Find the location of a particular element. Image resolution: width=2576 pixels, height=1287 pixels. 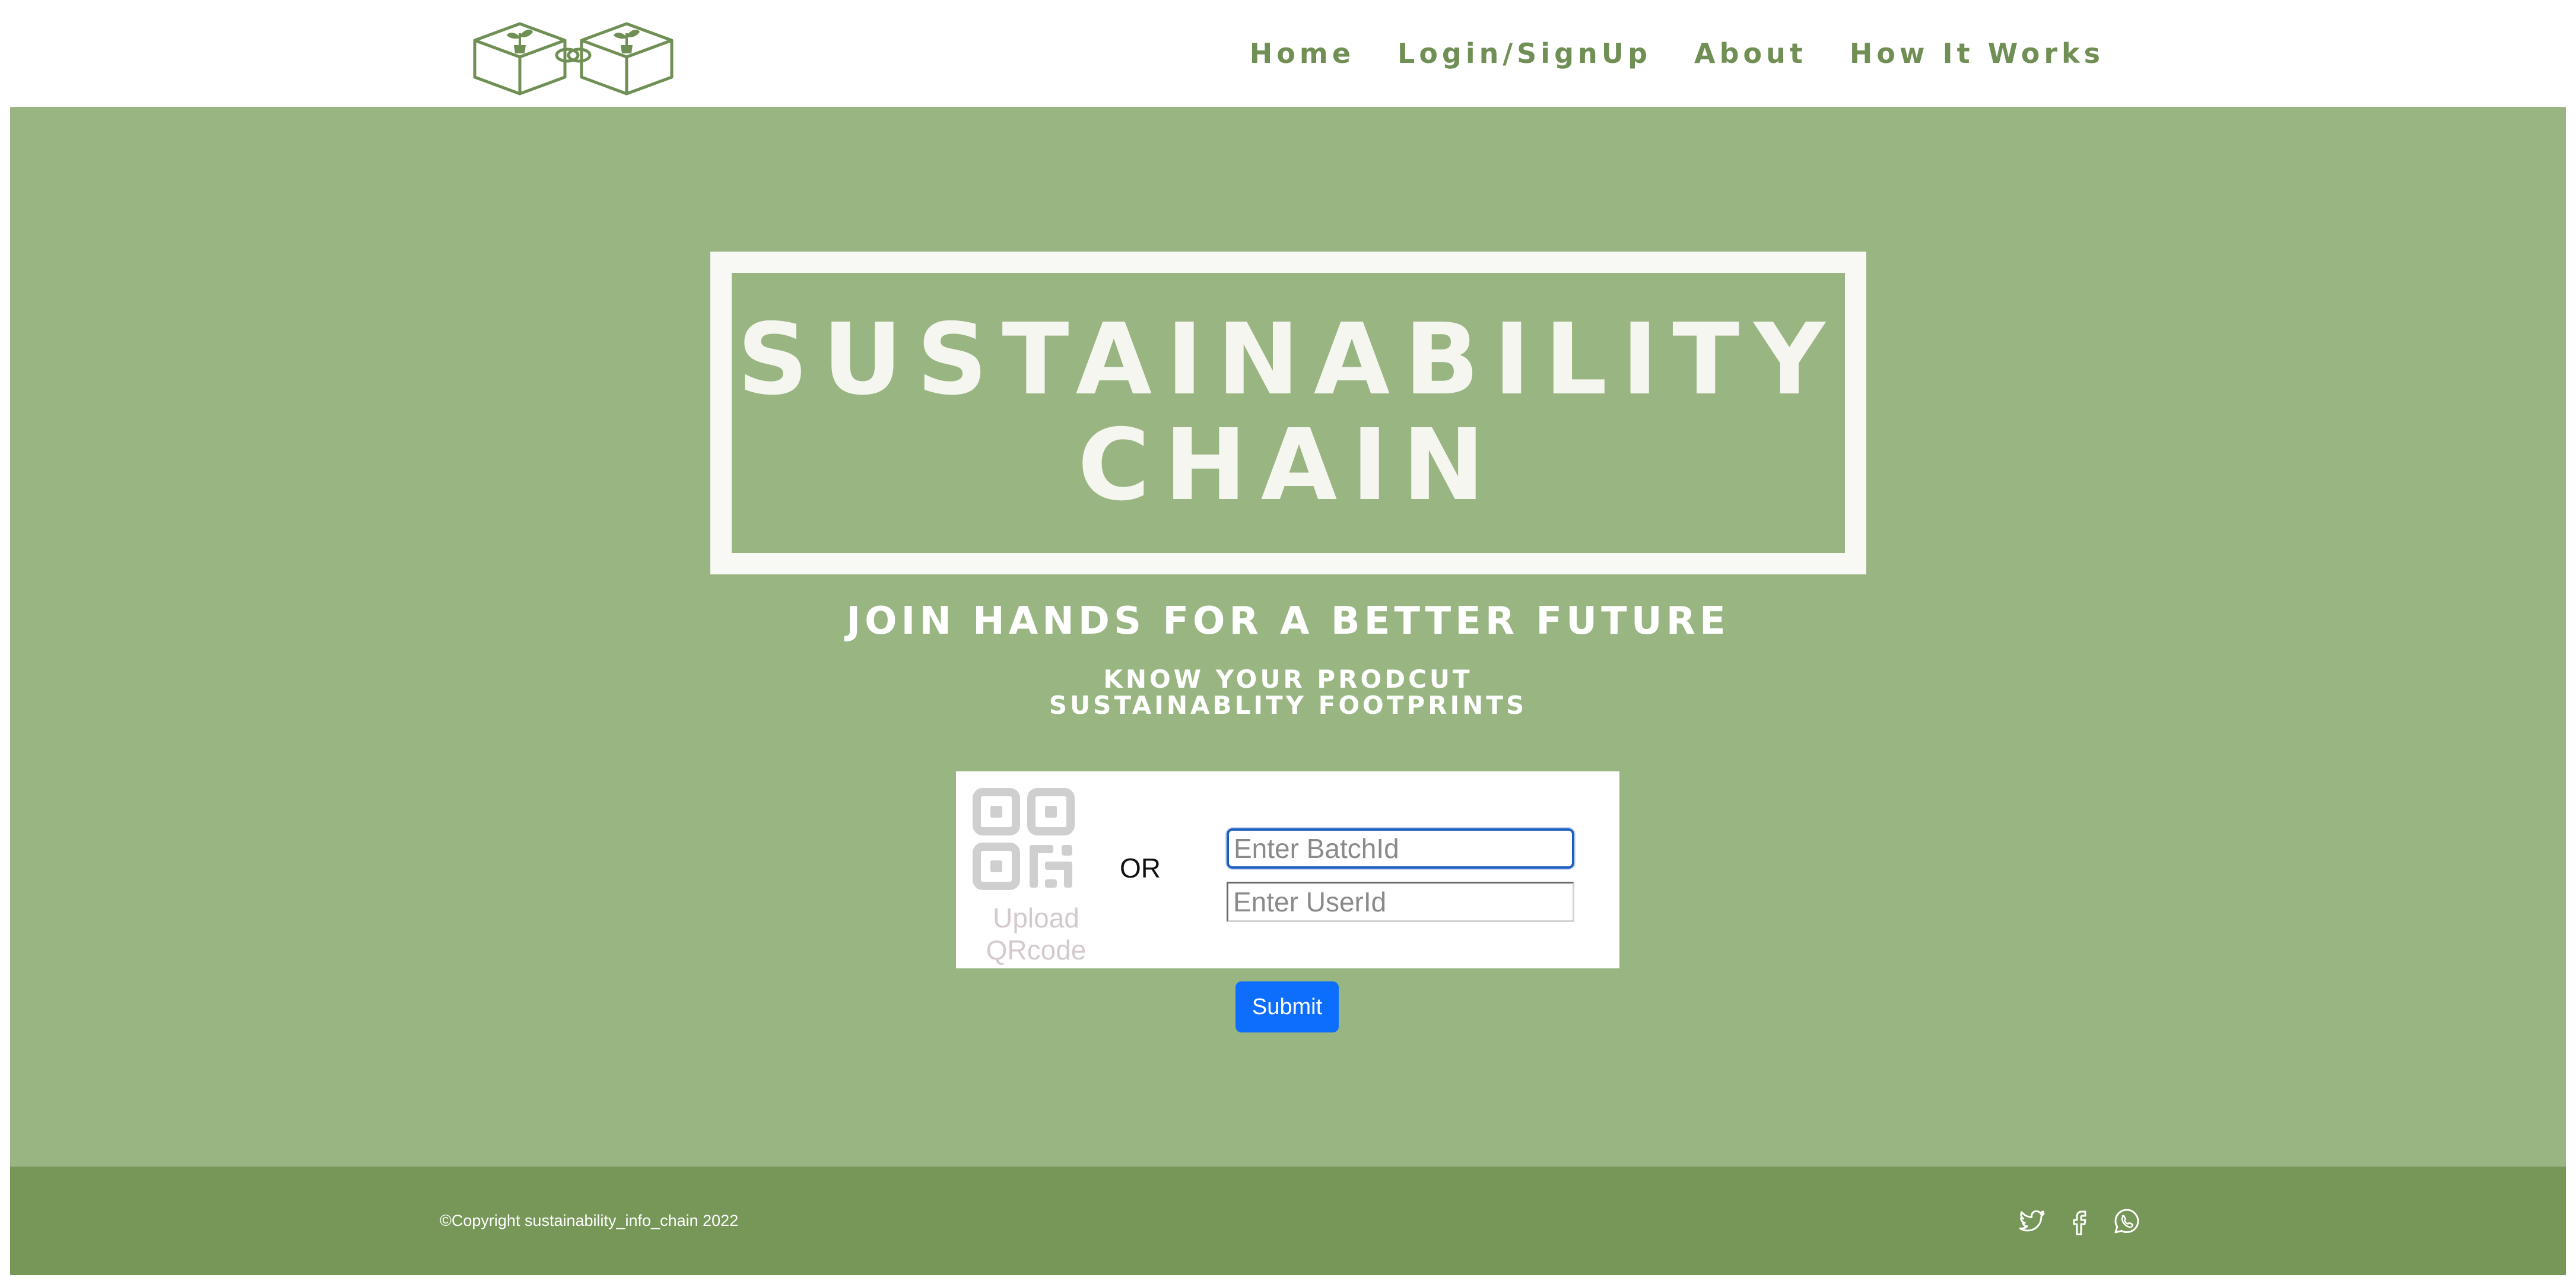

title-line-2: CHAIN is located at coordinates (1288, 465).